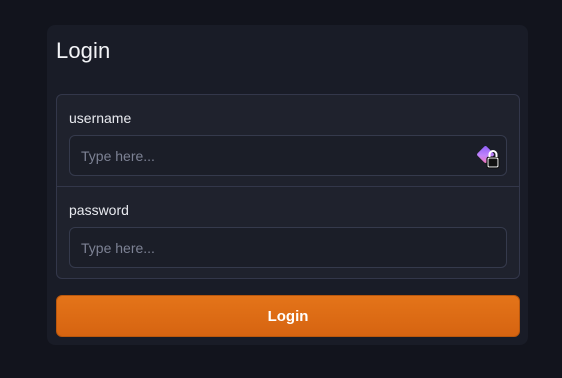 This screenshot has height=378, width=562. Describe the element at coordinates (99, 210) in the screenshot. I see `password-label: password` at that location.